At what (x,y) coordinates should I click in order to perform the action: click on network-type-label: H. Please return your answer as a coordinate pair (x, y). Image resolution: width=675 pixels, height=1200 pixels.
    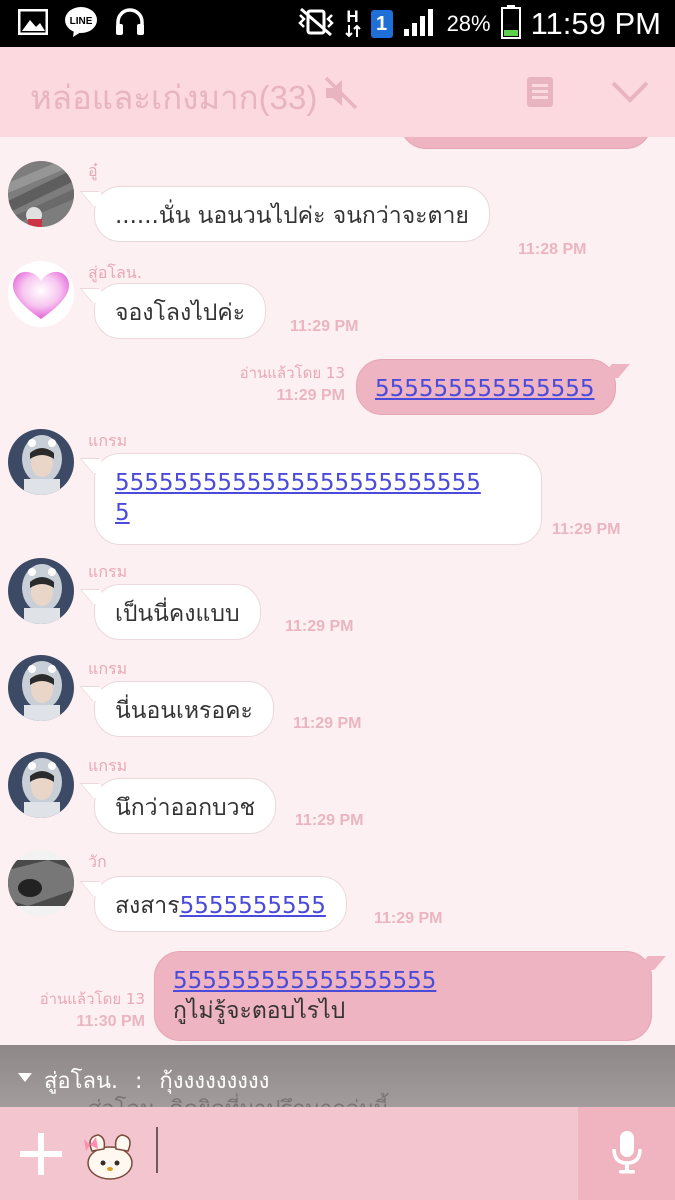
    Looking at the image, I should click on (352, 16).